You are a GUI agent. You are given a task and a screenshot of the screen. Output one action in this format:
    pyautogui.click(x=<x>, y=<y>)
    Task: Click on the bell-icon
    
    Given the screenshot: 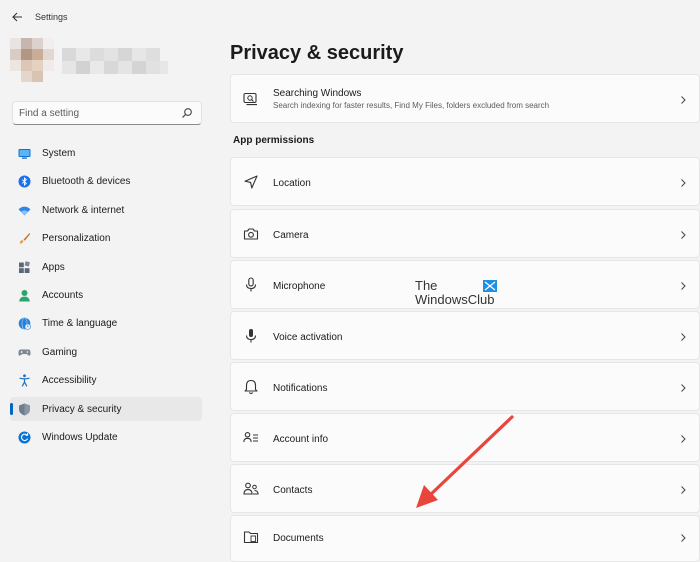 What is the action you would take?
    pyautogui.click(x=251, y=387)
    